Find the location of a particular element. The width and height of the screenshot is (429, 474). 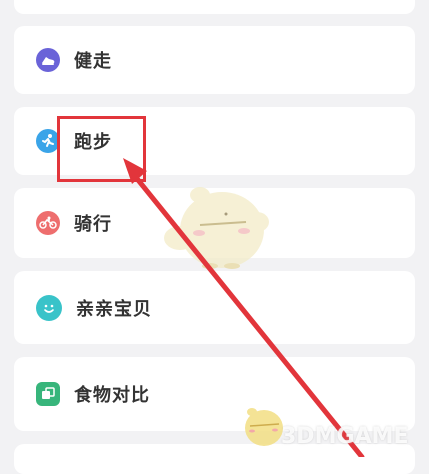

walking-shoe-icon is located at coordinates (48, 60).